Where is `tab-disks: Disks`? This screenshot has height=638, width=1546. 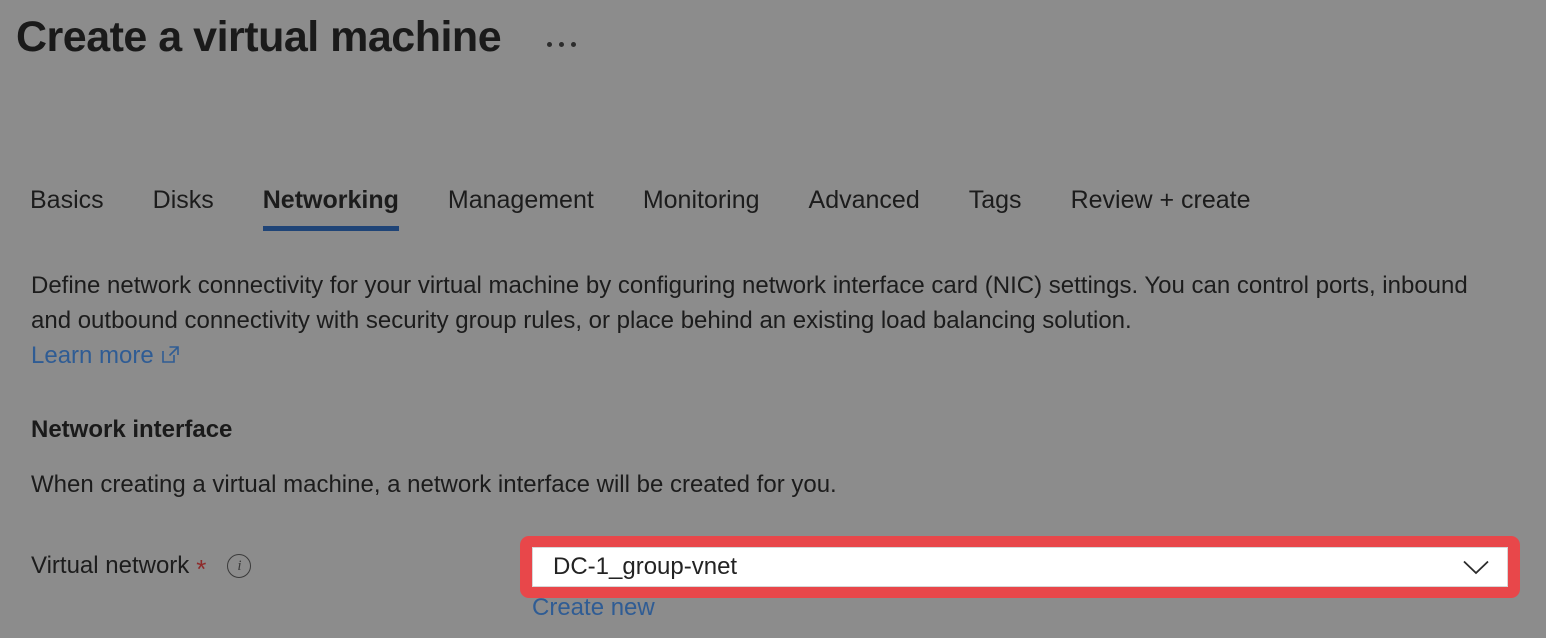 tab-disks: Disks is located at coordinates (183, 208).